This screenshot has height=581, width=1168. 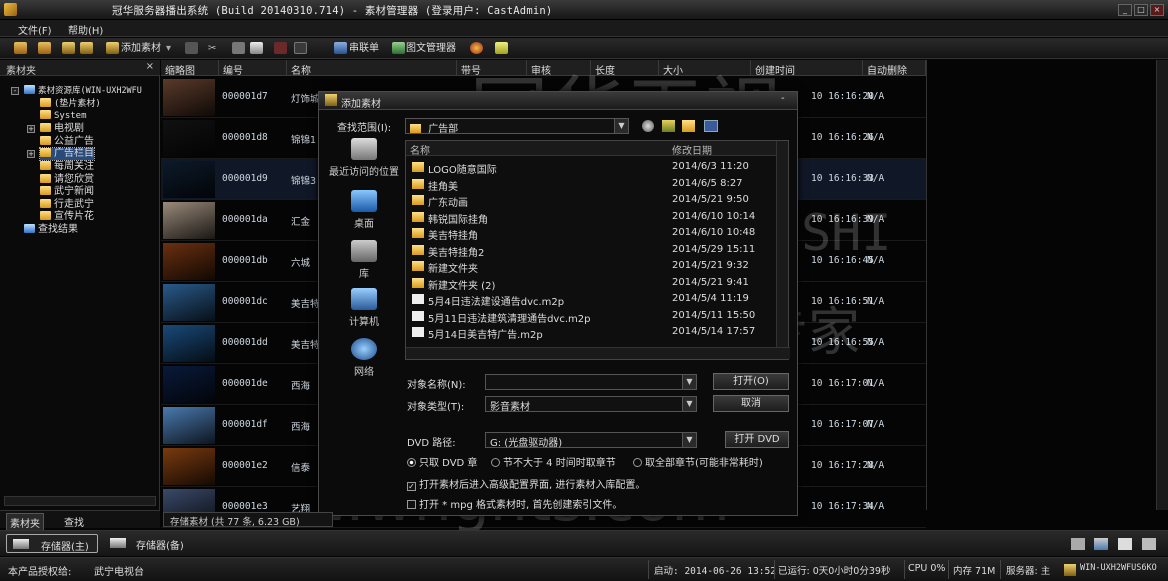 What do you see at coordinates (67, 142) in the screenshot?
I see `tree-item: 公益广告` at bounding box center [67, 142].